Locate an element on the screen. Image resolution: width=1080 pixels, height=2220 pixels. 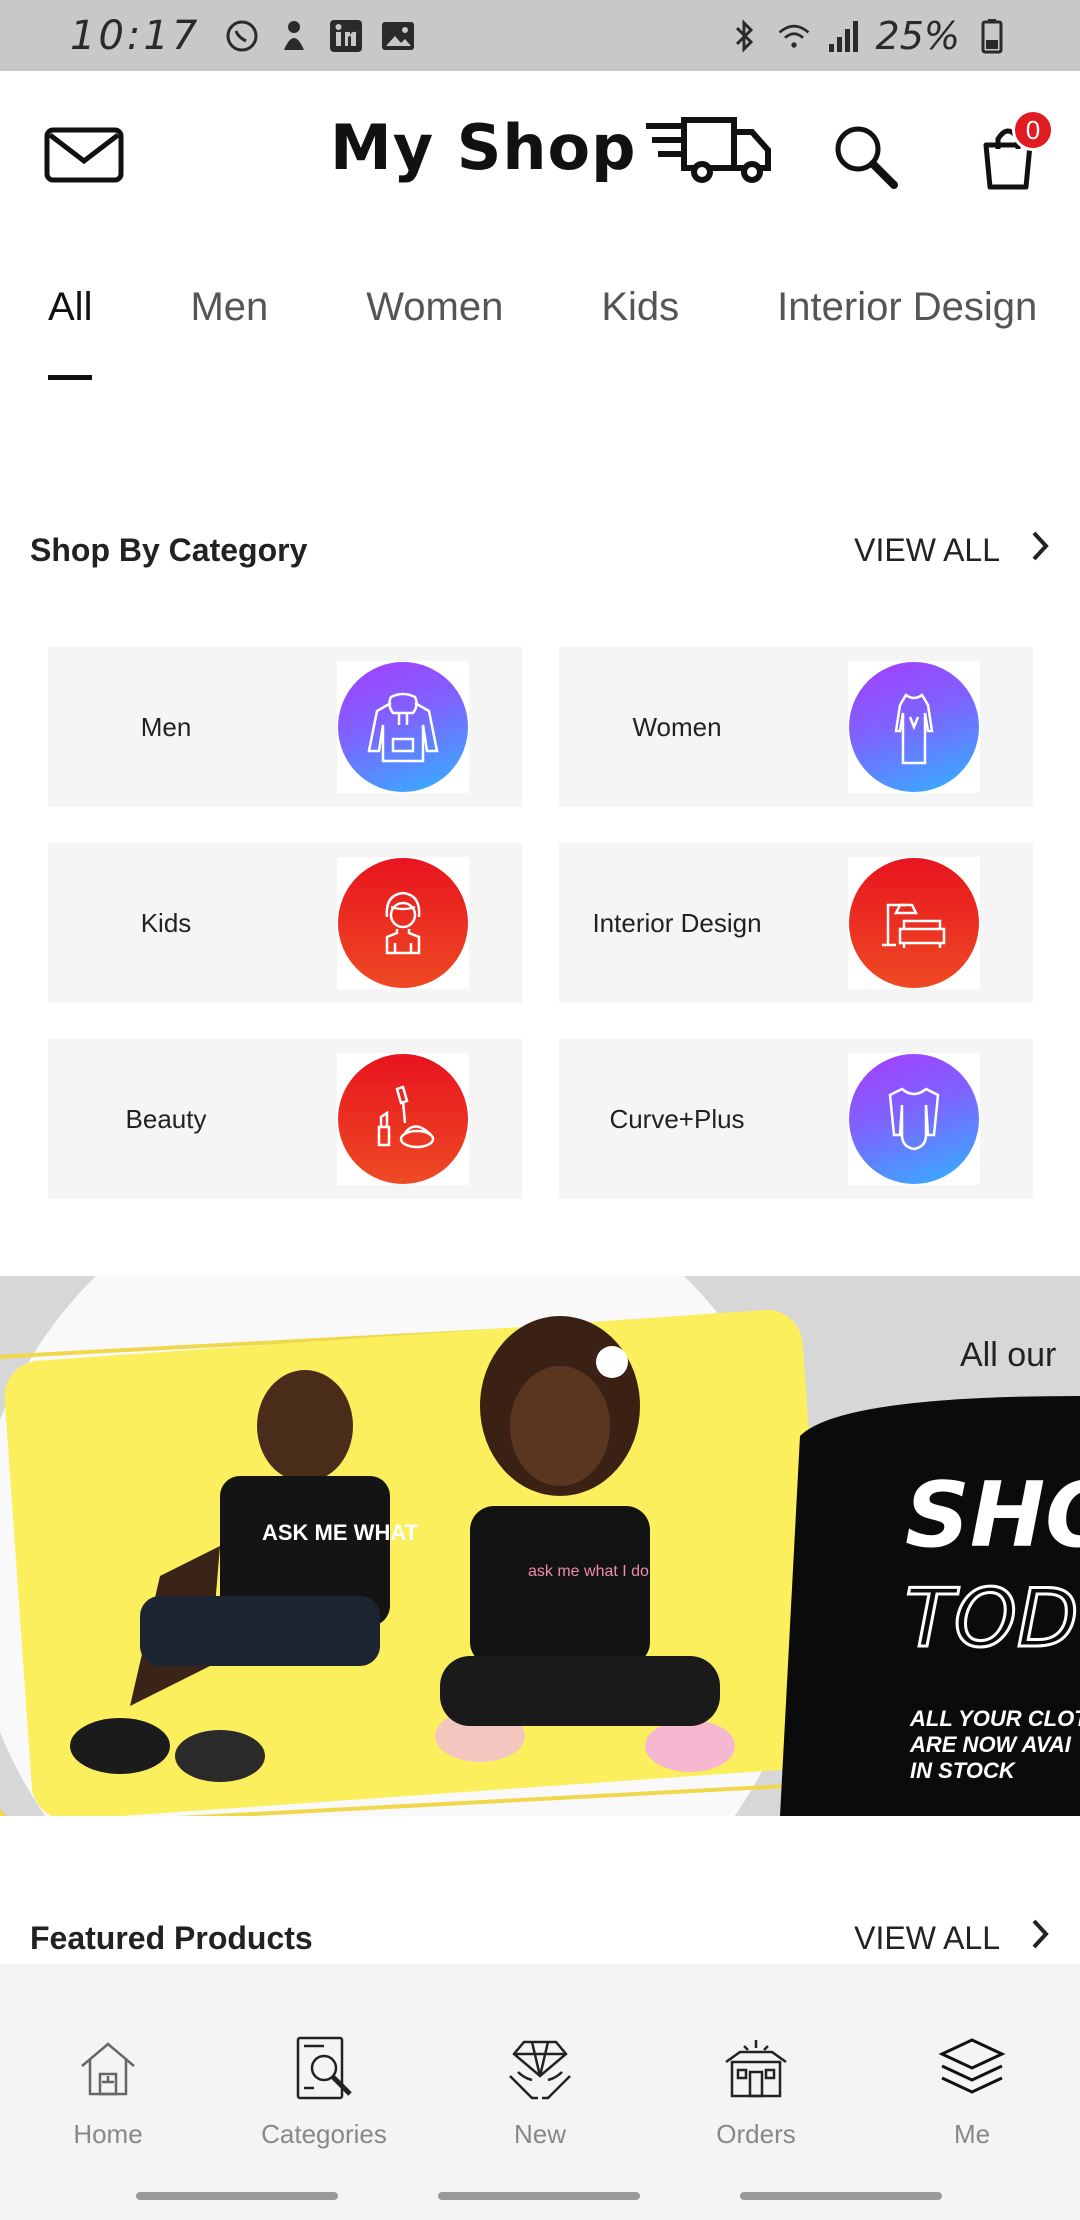
nav-categories: Categories is located at coordinates (324, 2069).